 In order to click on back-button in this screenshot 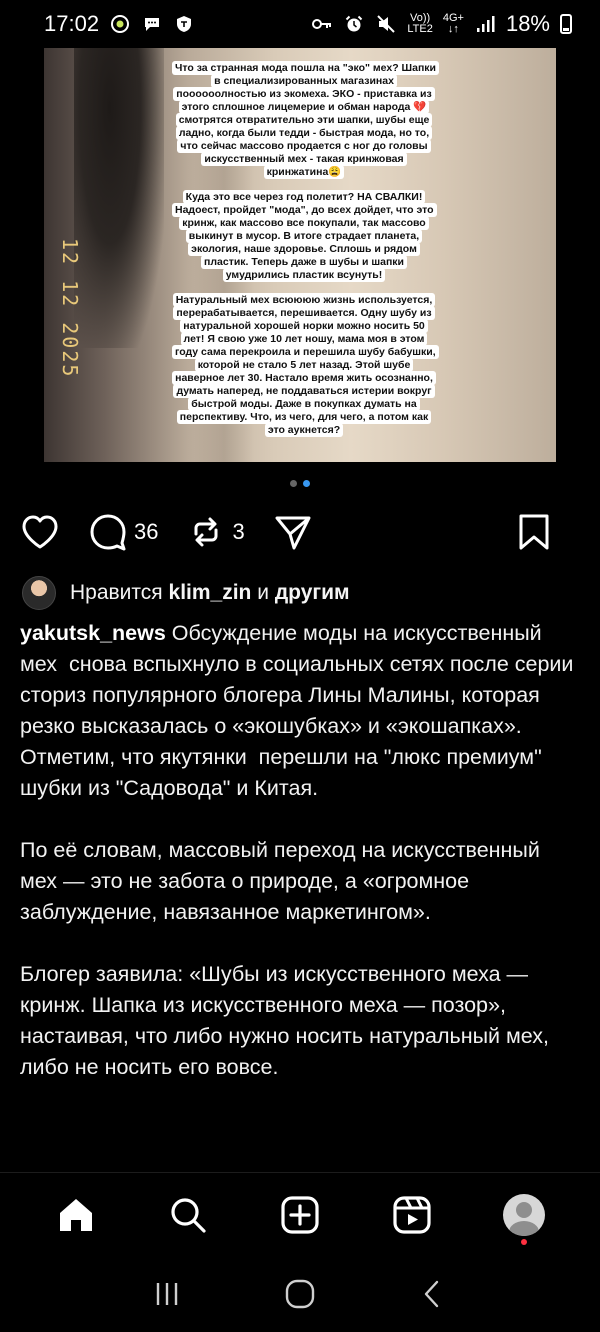, I will do `click(433, 1294)`.